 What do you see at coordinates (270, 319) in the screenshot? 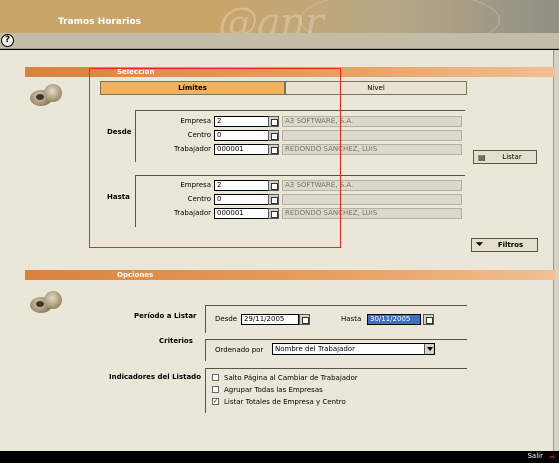
I see `periodo-desde-field: 29/11/2005` at bounding box center [270, 319].